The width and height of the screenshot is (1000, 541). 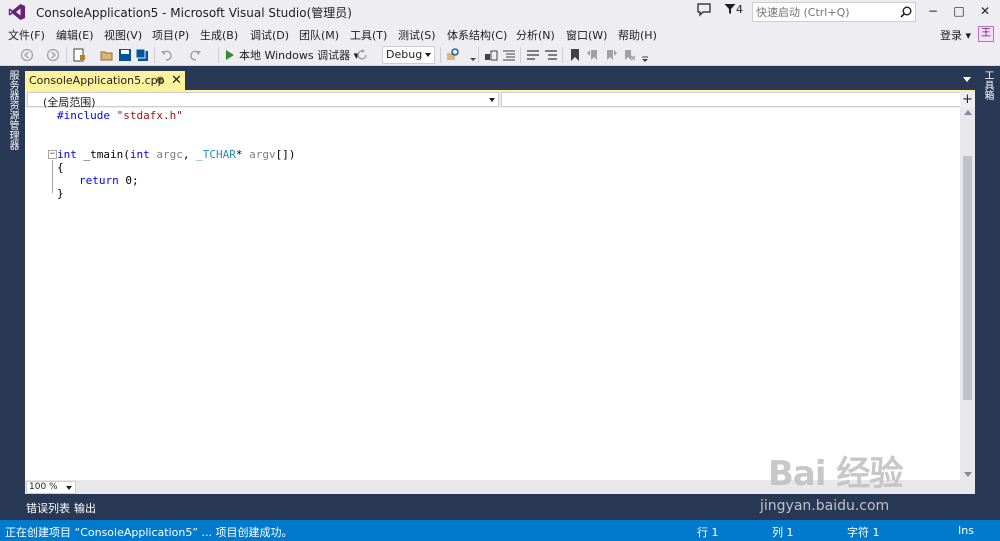 What do you see at coordinates (263, 100) in the screenshot?
I see `scope-dropdown: (全局范围)` at bounding box center [263, 100].